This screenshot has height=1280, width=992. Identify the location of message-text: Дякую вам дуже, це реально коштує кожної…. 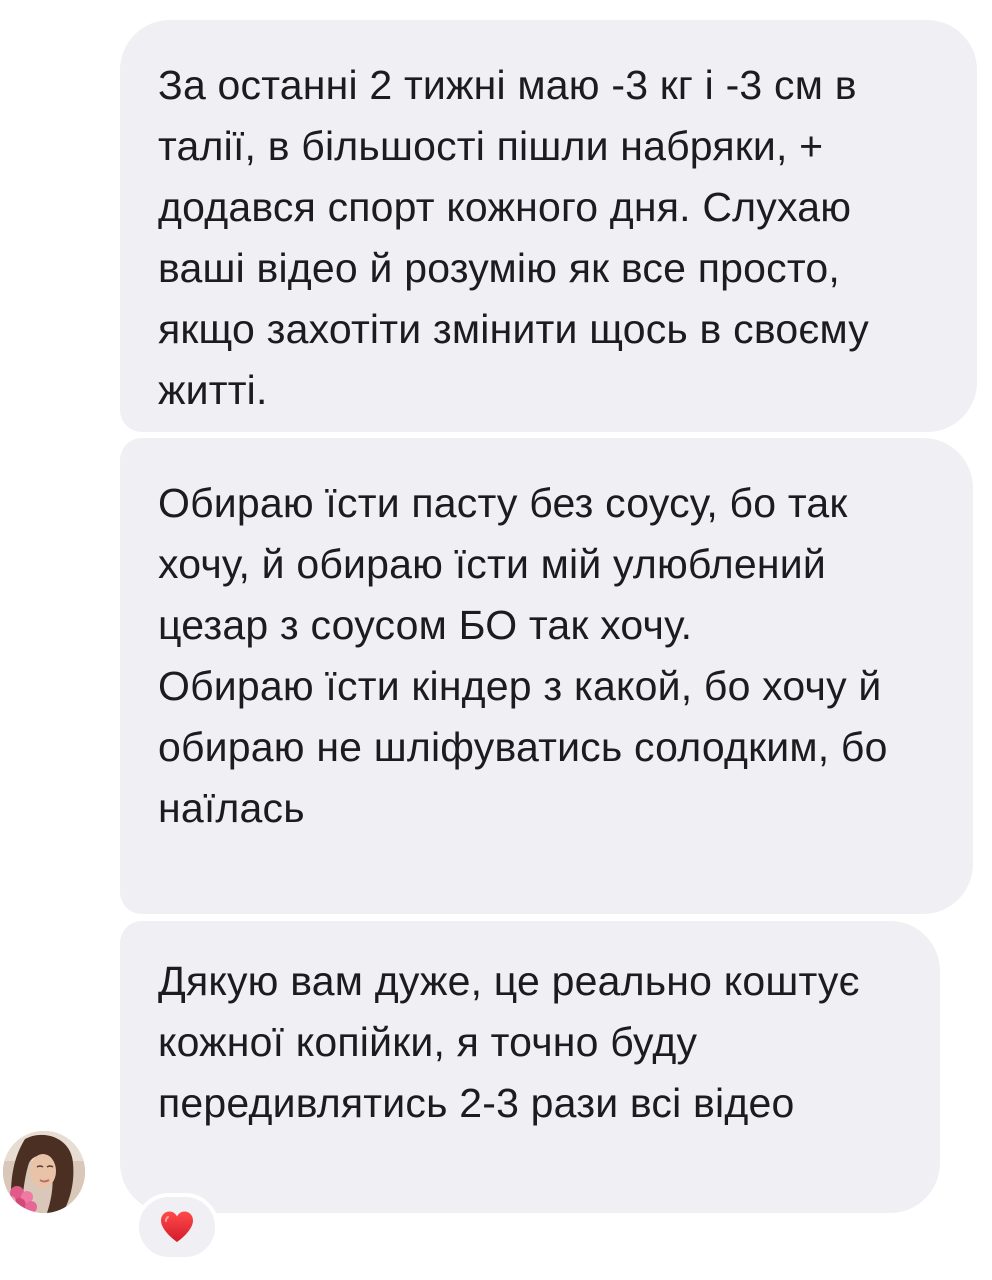
(509, 1042).